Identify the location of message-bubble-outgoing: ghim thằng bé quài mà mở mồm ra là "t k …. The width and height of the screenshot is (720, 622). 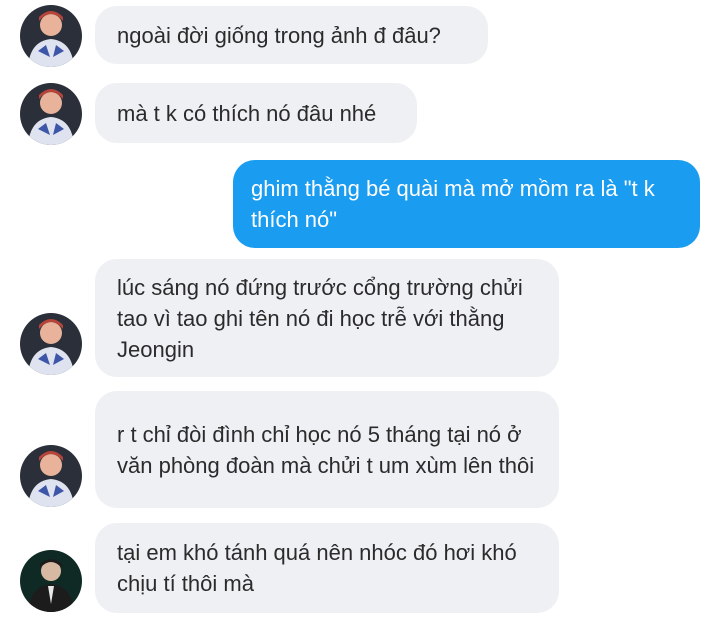
(466, 204).